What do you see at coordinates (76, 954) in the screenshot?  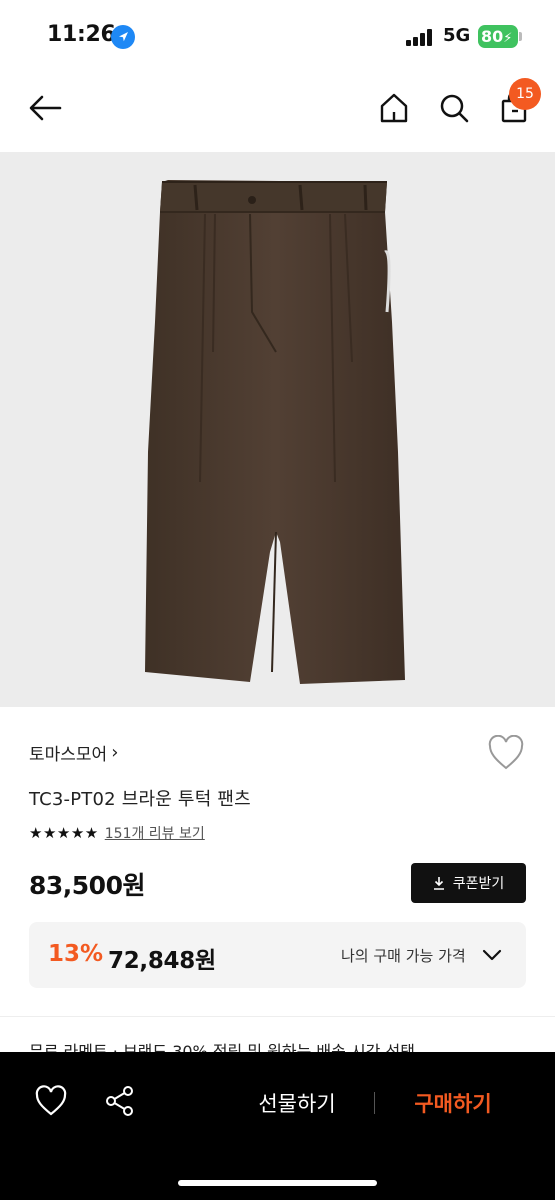 I see `discount-rate: 13%` at bounding box center [76, 954].